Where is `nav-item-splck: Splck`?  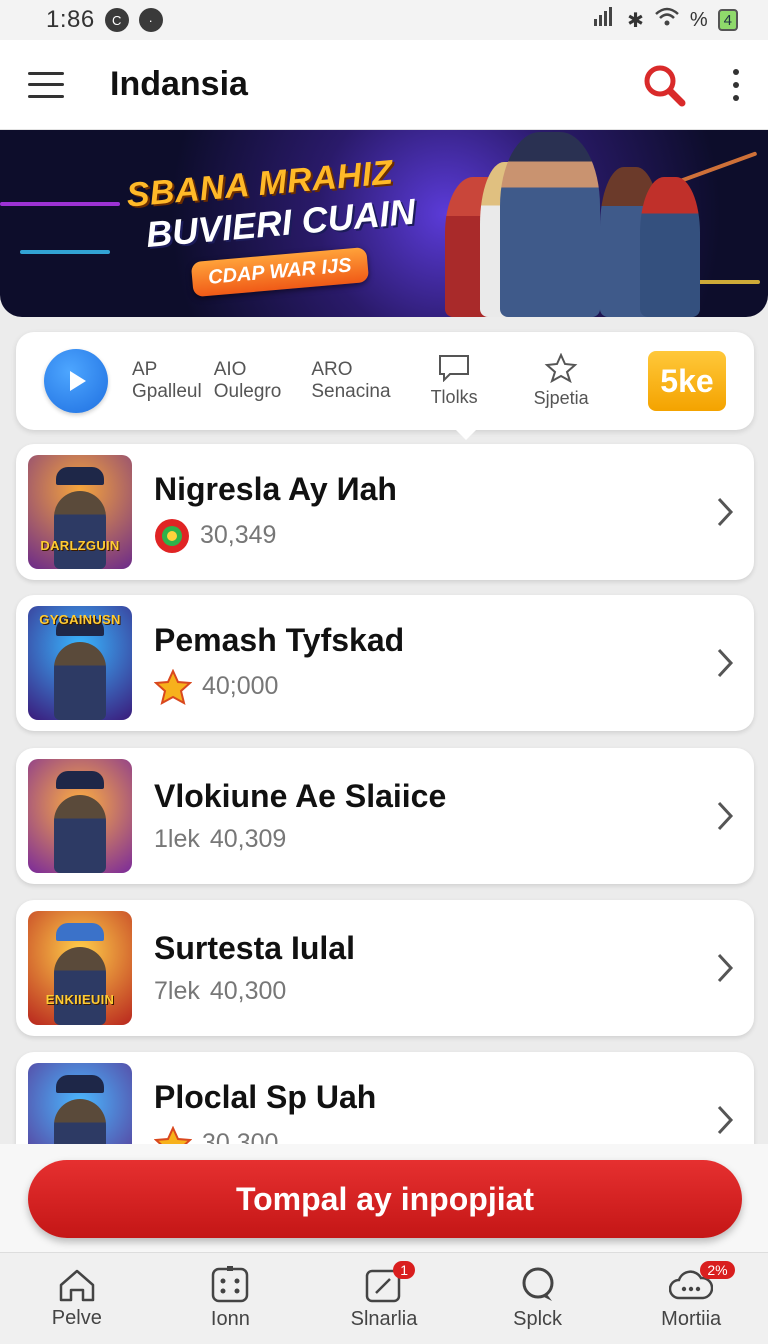
nav-item-splck: Splck is located at coordinates (538, 1298).